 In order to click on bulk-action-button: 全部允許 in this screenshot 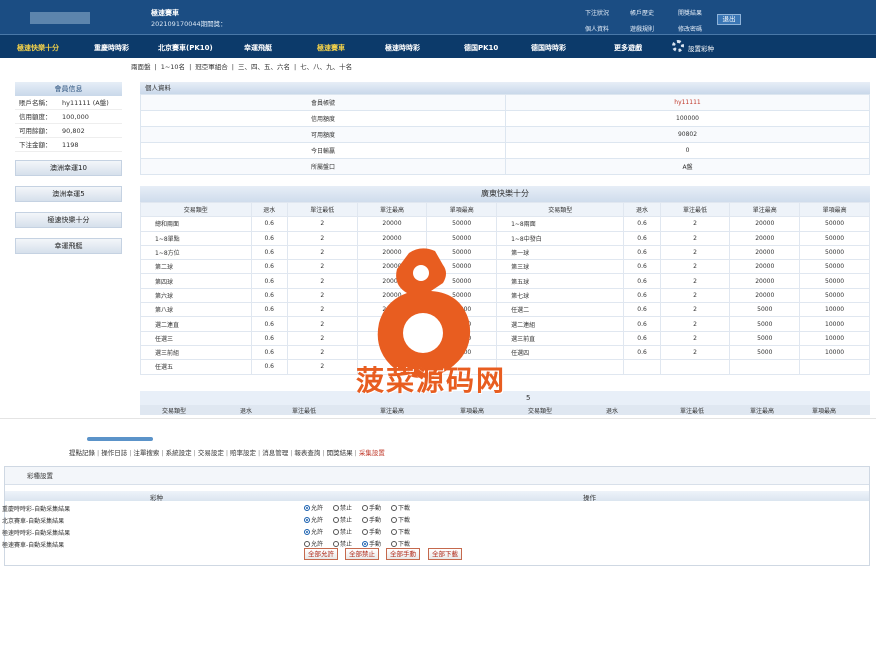, I will do `click(321, 554)`.